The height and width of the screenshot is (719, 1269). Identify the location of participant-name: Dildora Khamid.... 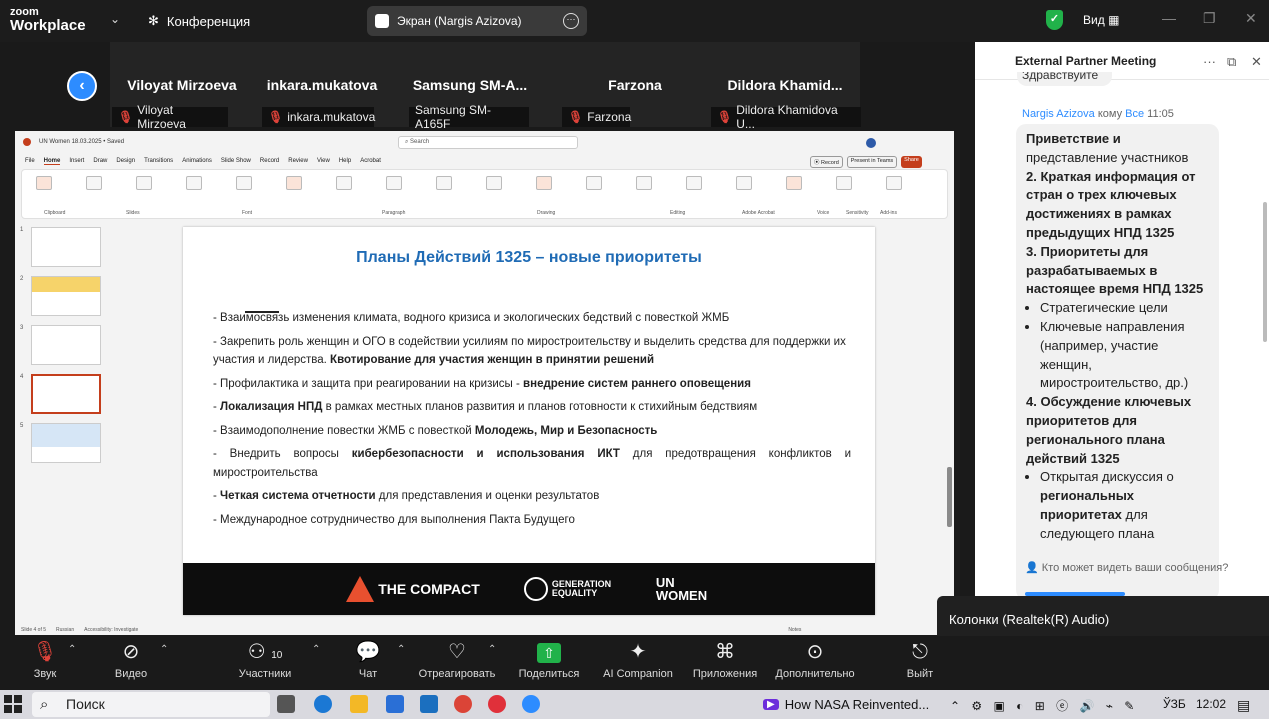
(785, 85).